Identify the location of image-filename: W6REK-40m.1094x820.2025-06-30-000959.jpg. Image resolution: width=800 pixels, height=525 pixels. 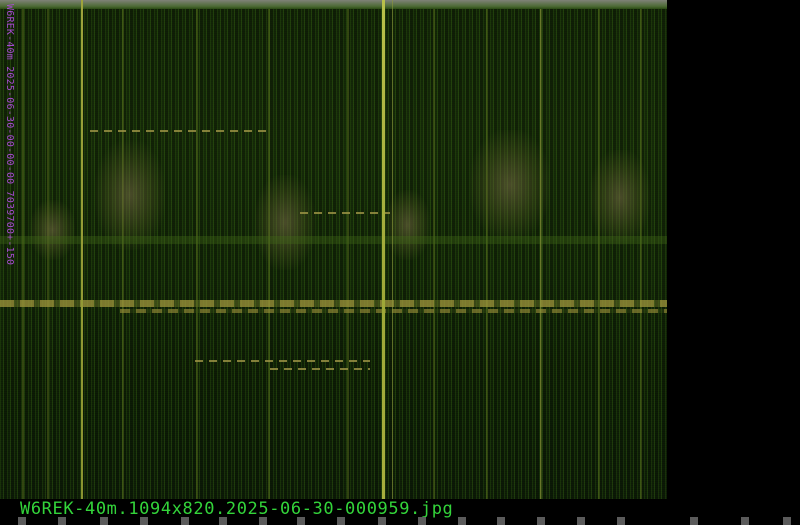
(237, 509).